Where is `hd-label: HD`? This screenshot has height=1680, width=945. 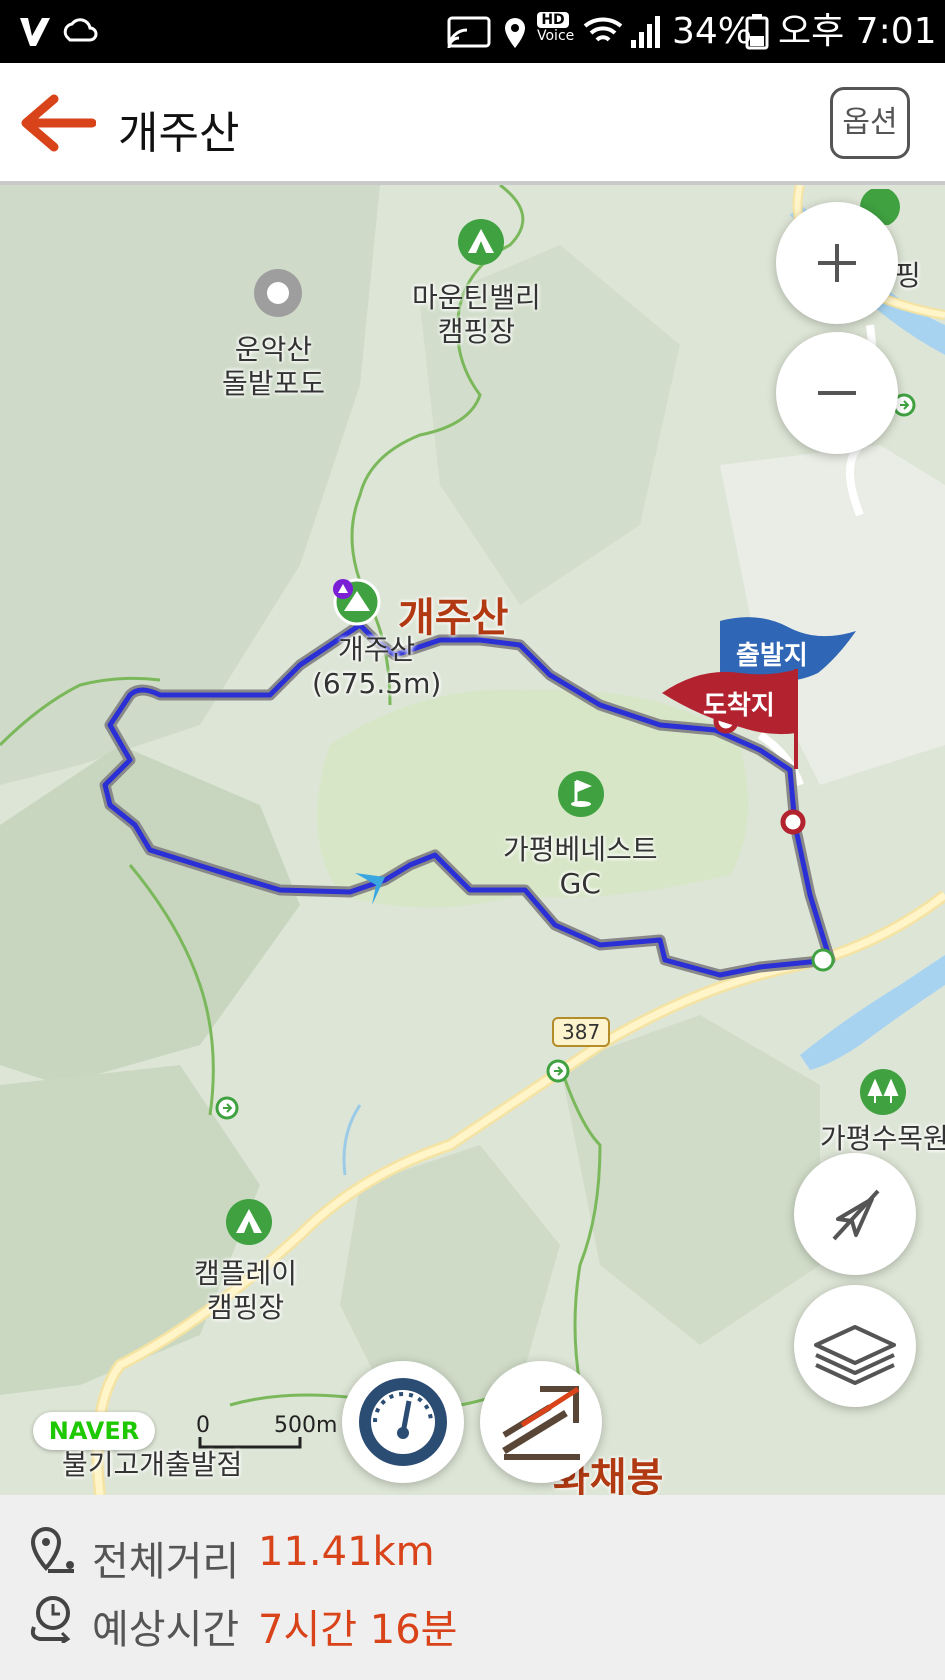 hd-label: HD is located at coordinates (553, 20).